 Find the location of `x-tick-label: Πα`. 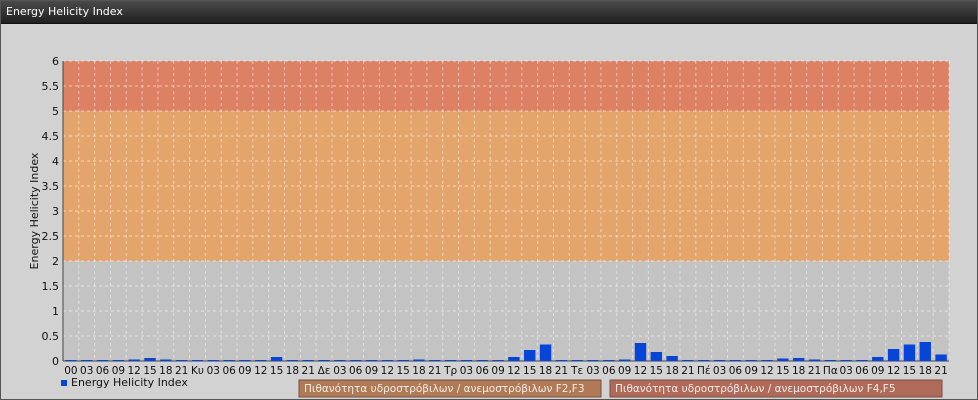

x-tick-label: Πα is located at coordinates (830, 371).